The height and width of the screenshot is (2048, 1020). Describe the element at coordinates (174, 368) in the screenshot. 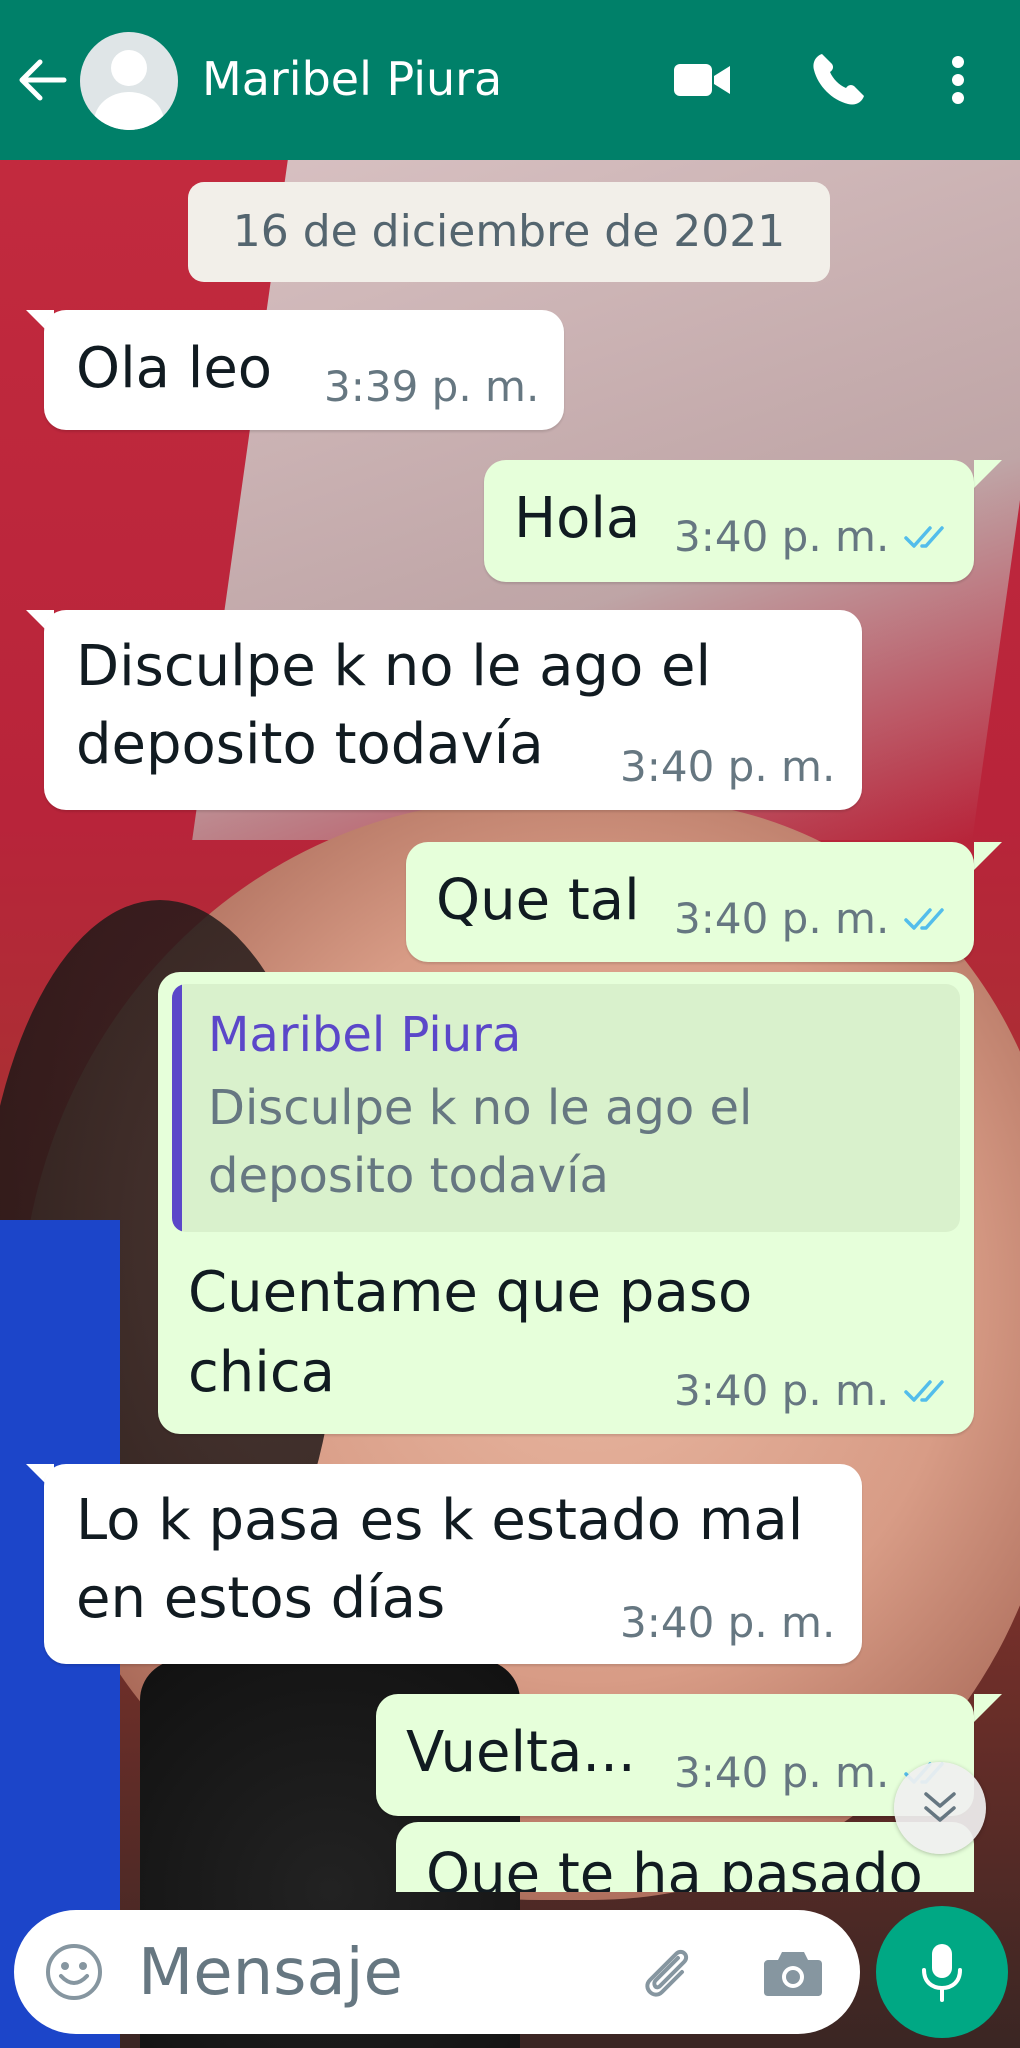

I see `message-text: Ola leo` at that location.